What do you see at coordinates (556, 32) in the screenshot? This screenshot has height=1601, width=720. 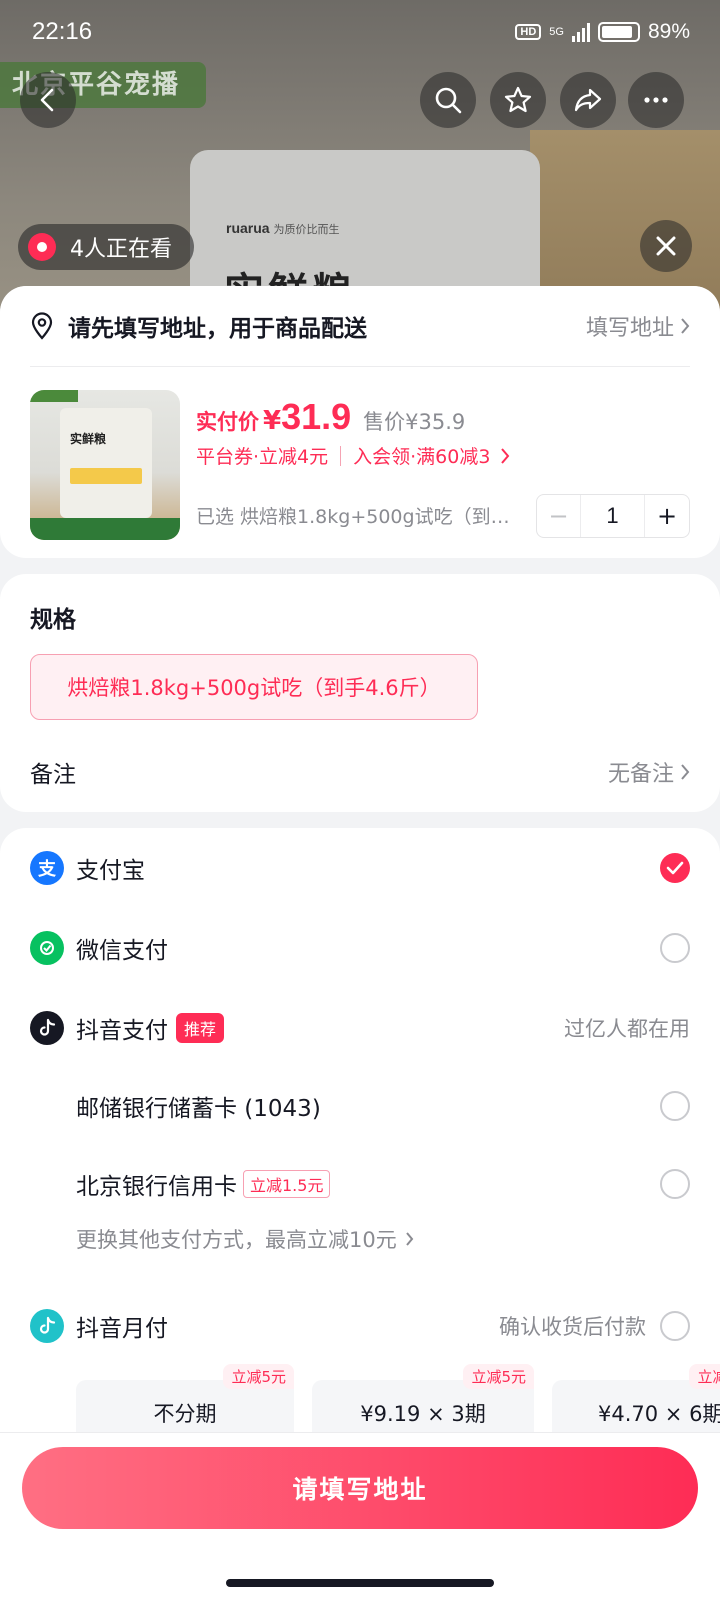 I see `network-type: 5G` at bounding box center [556, 32].